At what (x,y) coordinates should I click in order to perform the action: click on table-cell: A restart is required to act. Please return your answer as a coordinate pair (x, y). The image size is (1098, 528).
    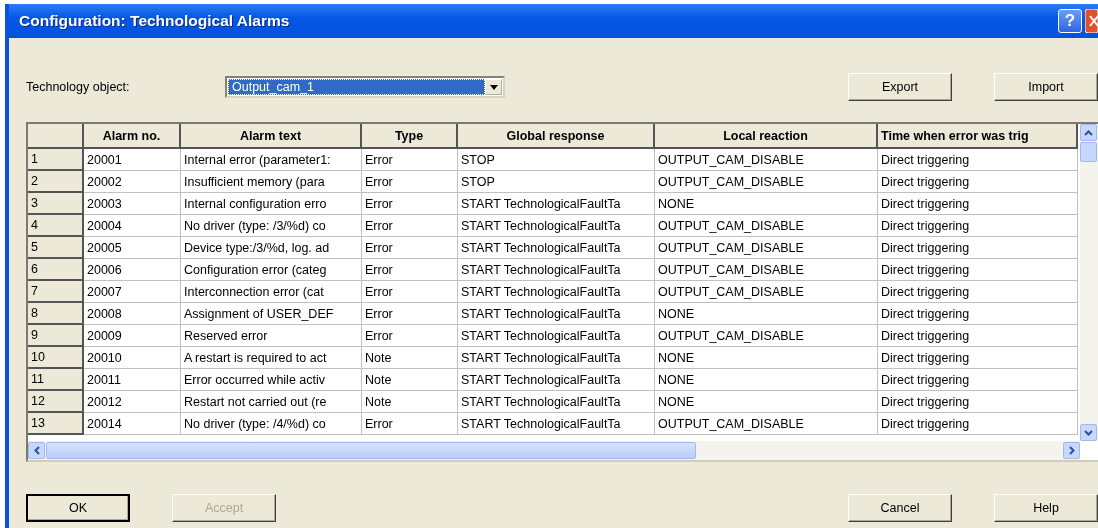
    Looking at the image, I should click on (271, 358).